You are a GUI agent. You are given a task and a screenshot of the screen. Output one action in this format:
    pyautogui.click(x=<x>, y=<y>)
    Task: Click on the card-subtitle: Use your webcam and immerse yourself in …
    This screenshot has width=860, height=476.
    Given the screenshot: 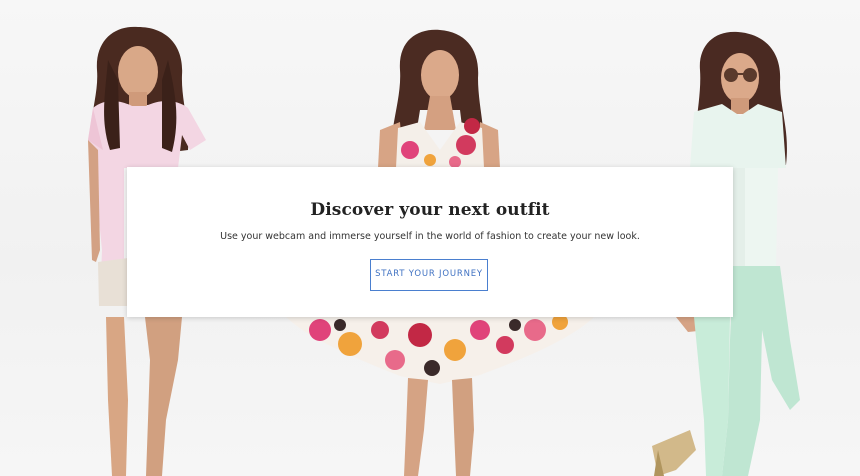 What is the action you would take?
    pyautogui.click(x=430, y=236)
    